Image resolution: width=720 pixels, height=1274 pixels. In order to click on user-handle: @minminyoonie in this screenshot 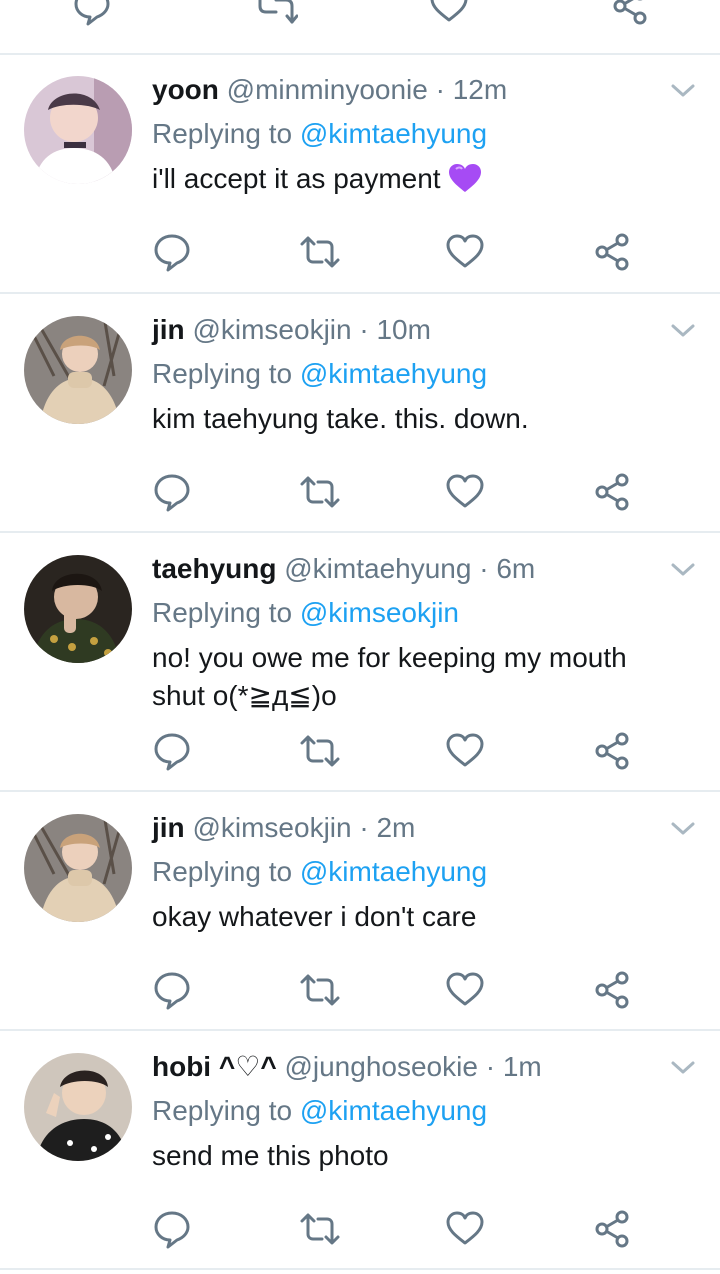, I will do `click(327, 89)`.